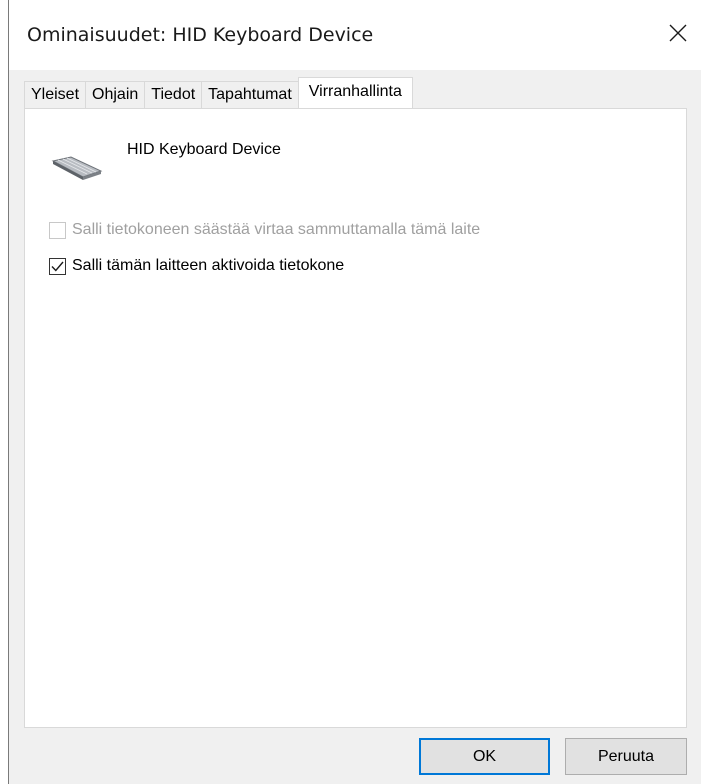 The width and height of the screenshot is (701, 784). What do you see at coordinates (200, 35) in the screenshot?
I see `window-title: Ominaisuudet: HID Keyboard Device` at bounding box center [200, 35].